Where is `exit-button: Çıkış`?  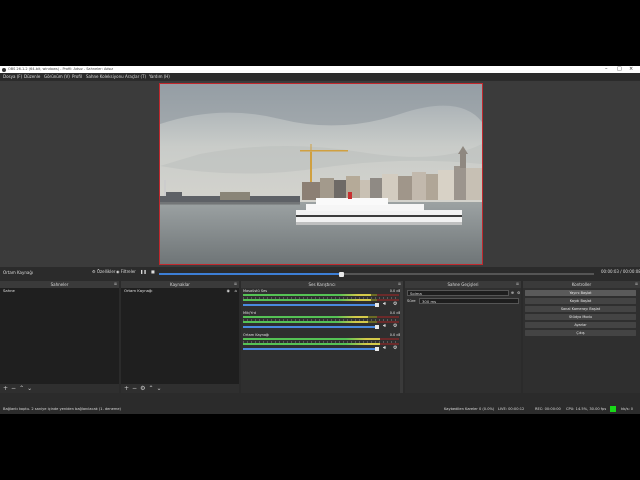
exit-button: Çıkış is located at coordinates (580, 333).